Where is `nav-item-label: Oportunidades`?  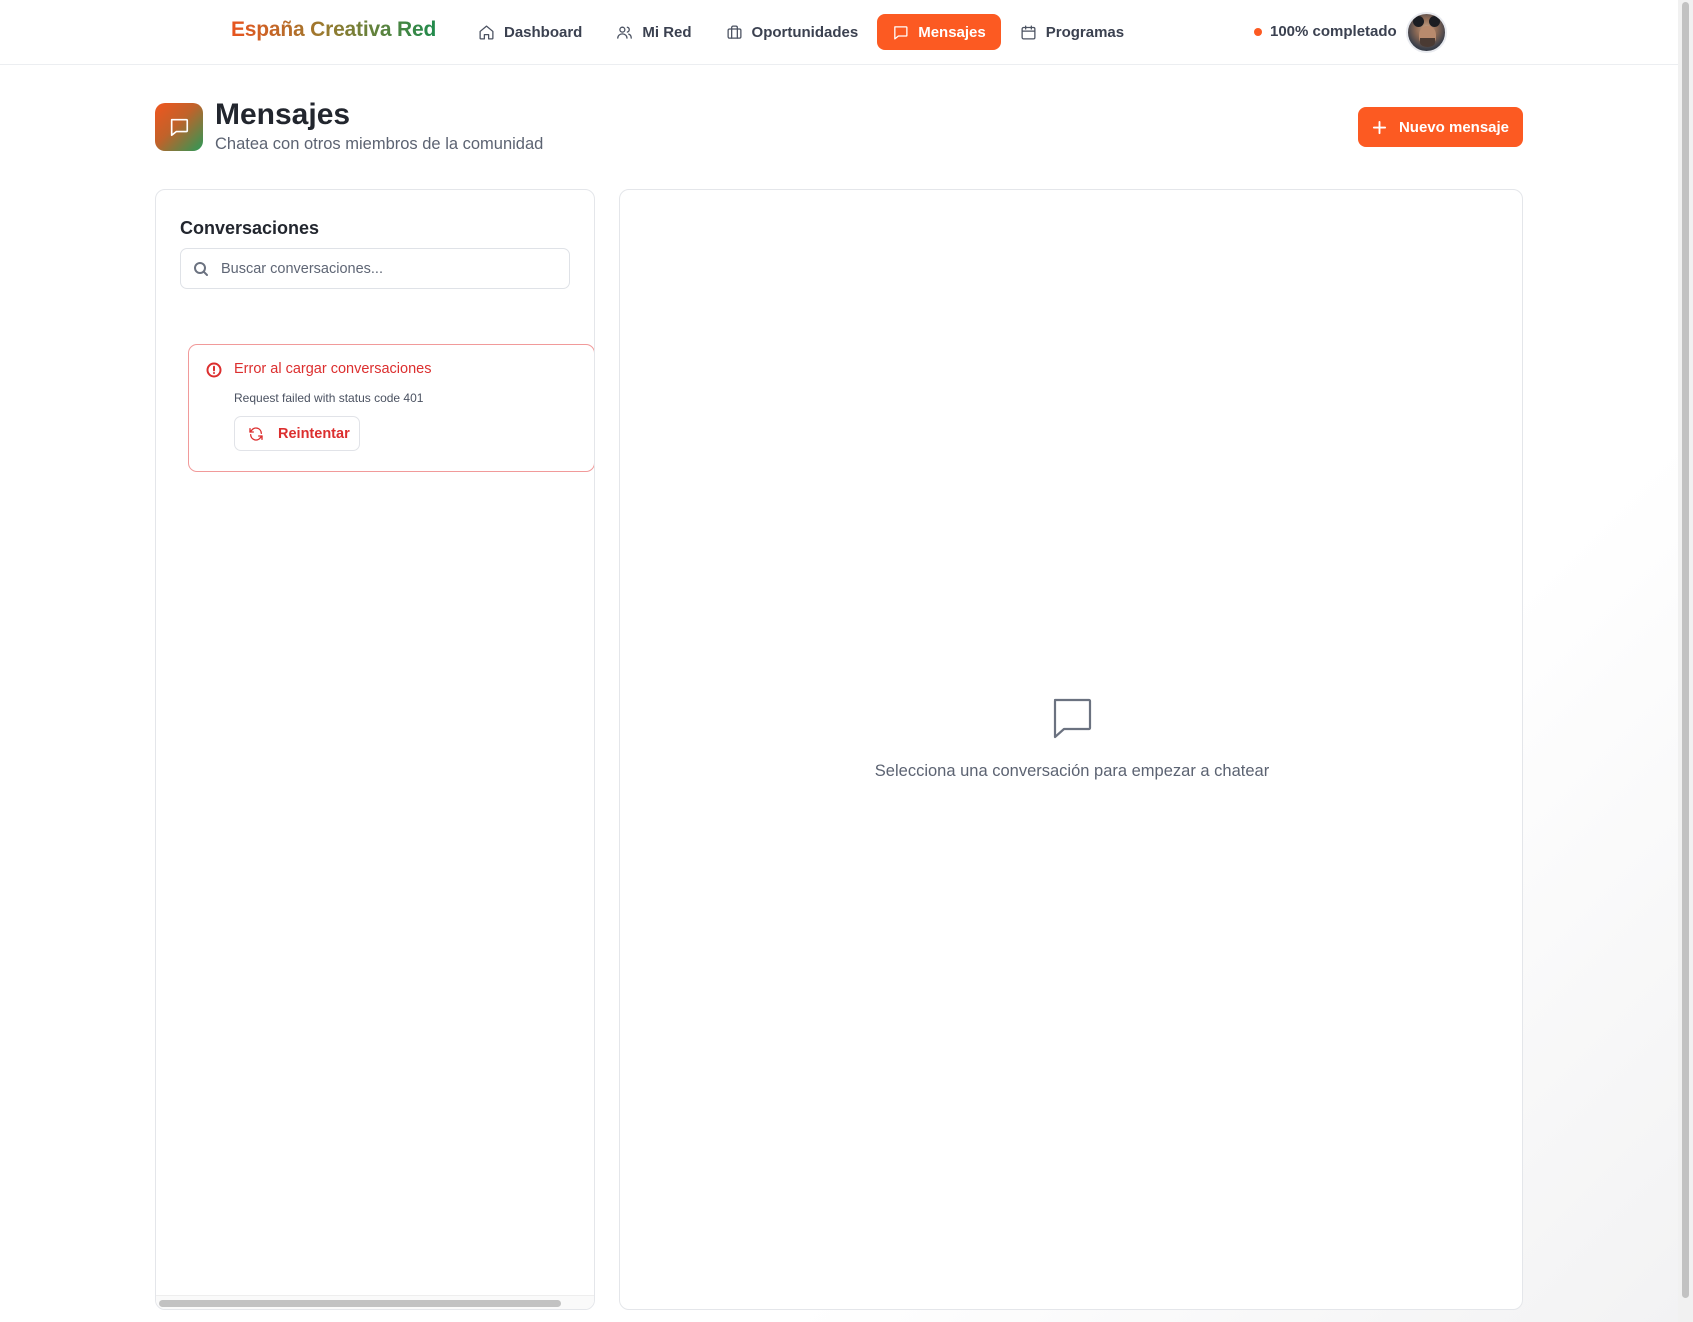
nav-item-label: Oportunidades is located at coordinates (805, 32).